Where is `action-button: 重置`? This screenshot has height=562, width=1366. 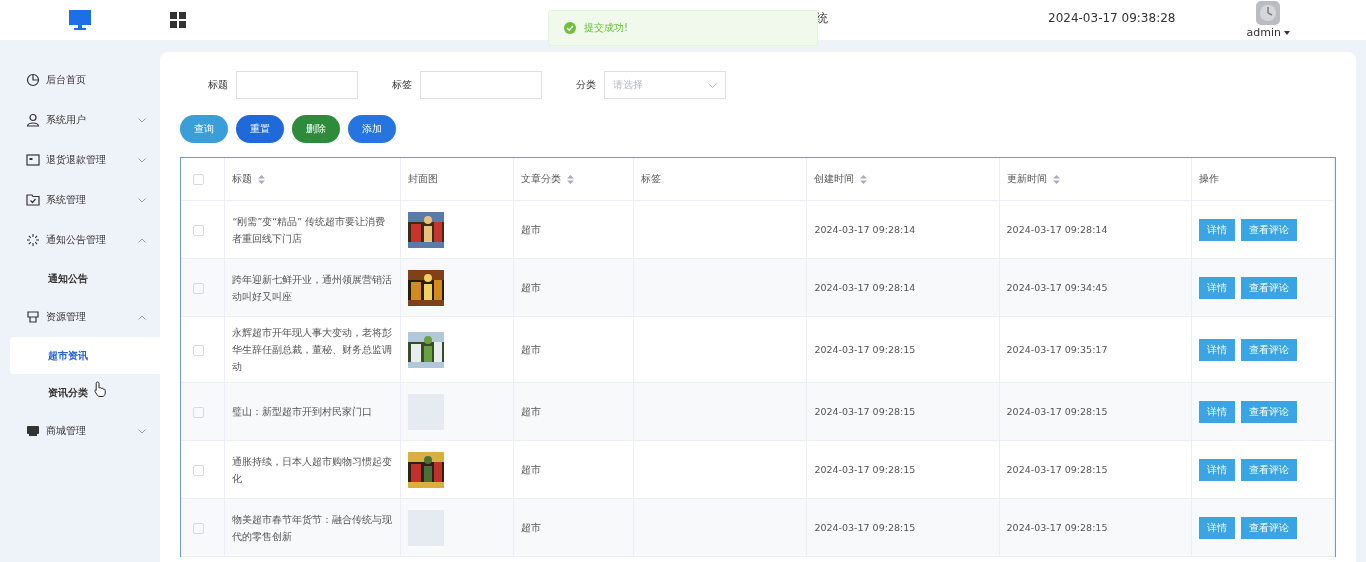
action-button: 重置 is located at coordinates (260, 129).